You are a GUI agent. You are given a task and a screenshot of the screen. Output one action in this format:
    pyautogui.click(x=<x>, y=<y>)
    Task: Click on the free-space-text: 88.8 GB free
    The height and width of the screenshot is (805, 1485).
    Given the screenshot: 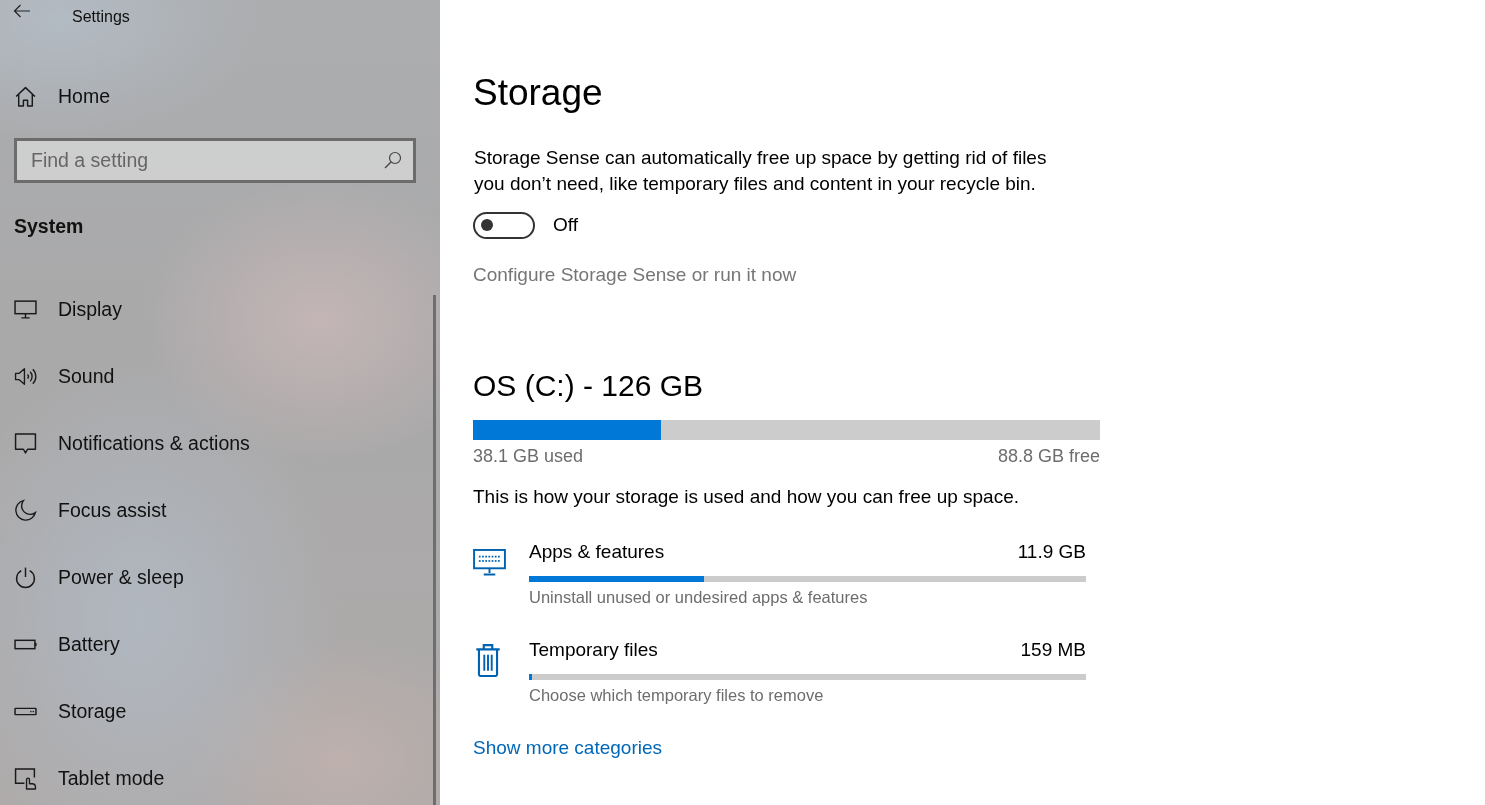 What is the action you would take?
    pyautogui.click(x=1048, y=456)
    